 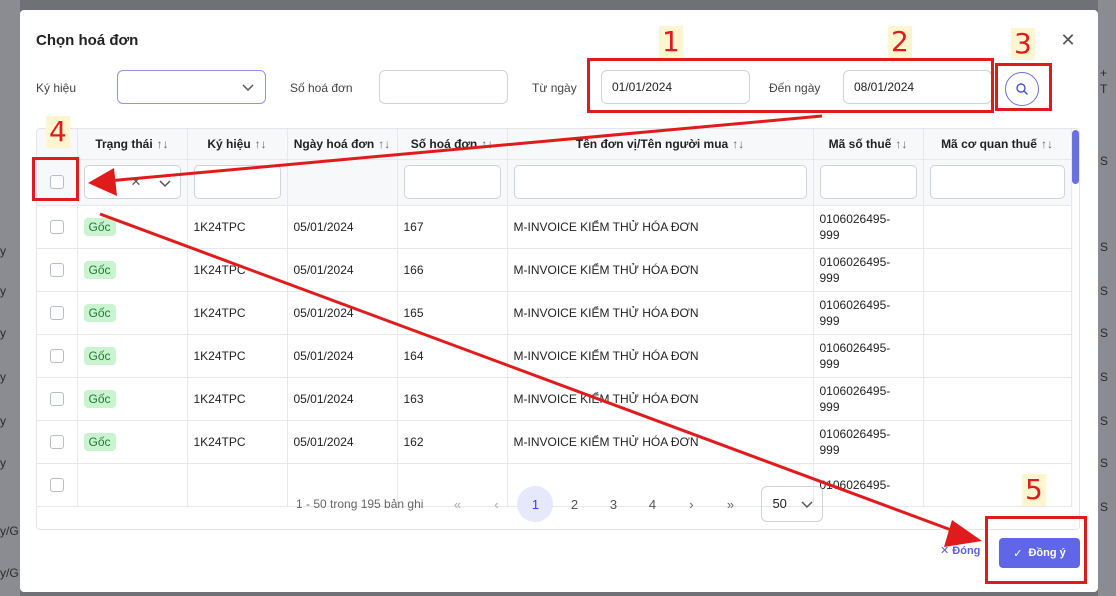 What do you see at coordinates (1075, 157) in the screenshot?
I see `table-scrollbar-thumb` at bounding box center [1075, 157].